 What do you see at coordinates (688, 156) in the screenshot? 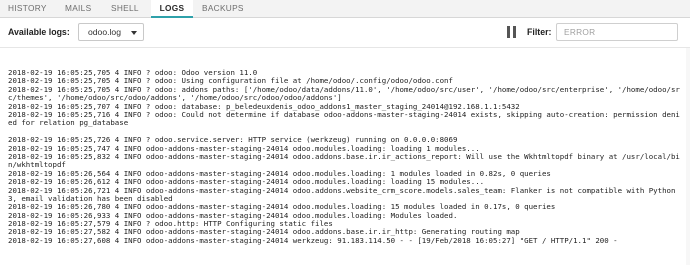
I see `log-scrollbar` at bounding box center [688, 156].